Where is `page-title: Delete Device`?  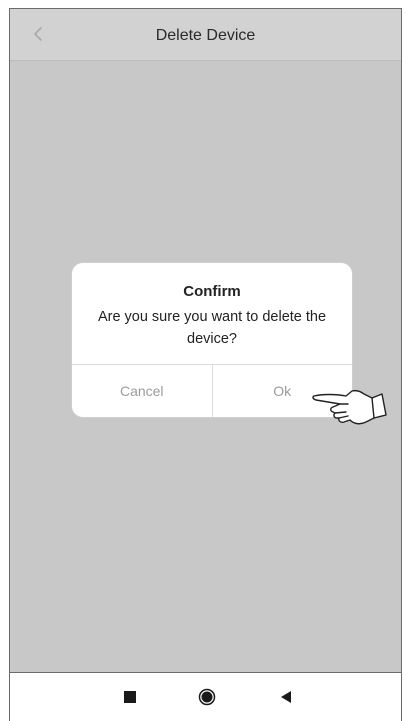 page-title: Delete Device is located at coordinates (205, 35).